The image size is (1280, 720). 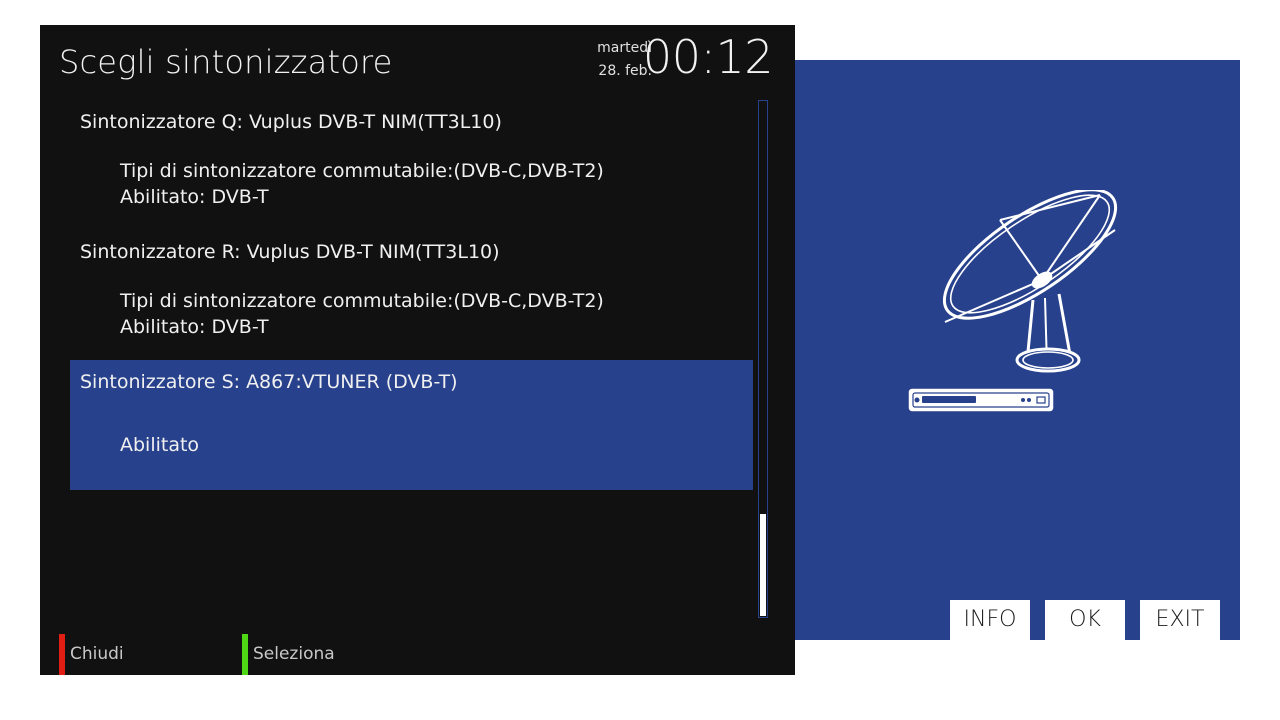 I want to click on ok-button: OK, so click(x=1085, y=620).